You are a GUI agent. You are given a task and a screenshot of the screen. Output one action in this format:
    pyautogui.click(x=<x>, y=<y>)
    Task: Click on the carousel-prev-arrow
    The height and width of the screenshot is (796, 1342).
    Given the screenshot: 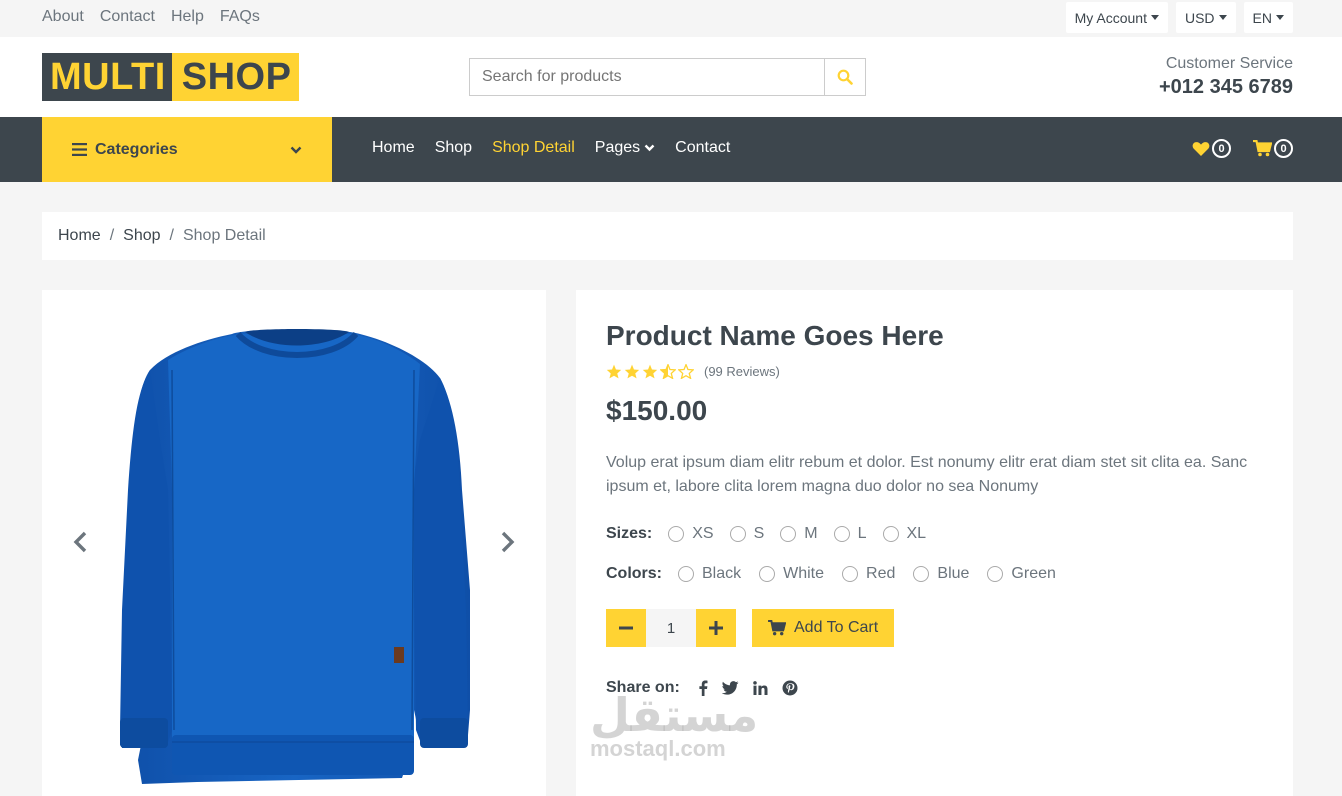 What is the action you would take?
    pyautogui.click(x=80, y=542)
    